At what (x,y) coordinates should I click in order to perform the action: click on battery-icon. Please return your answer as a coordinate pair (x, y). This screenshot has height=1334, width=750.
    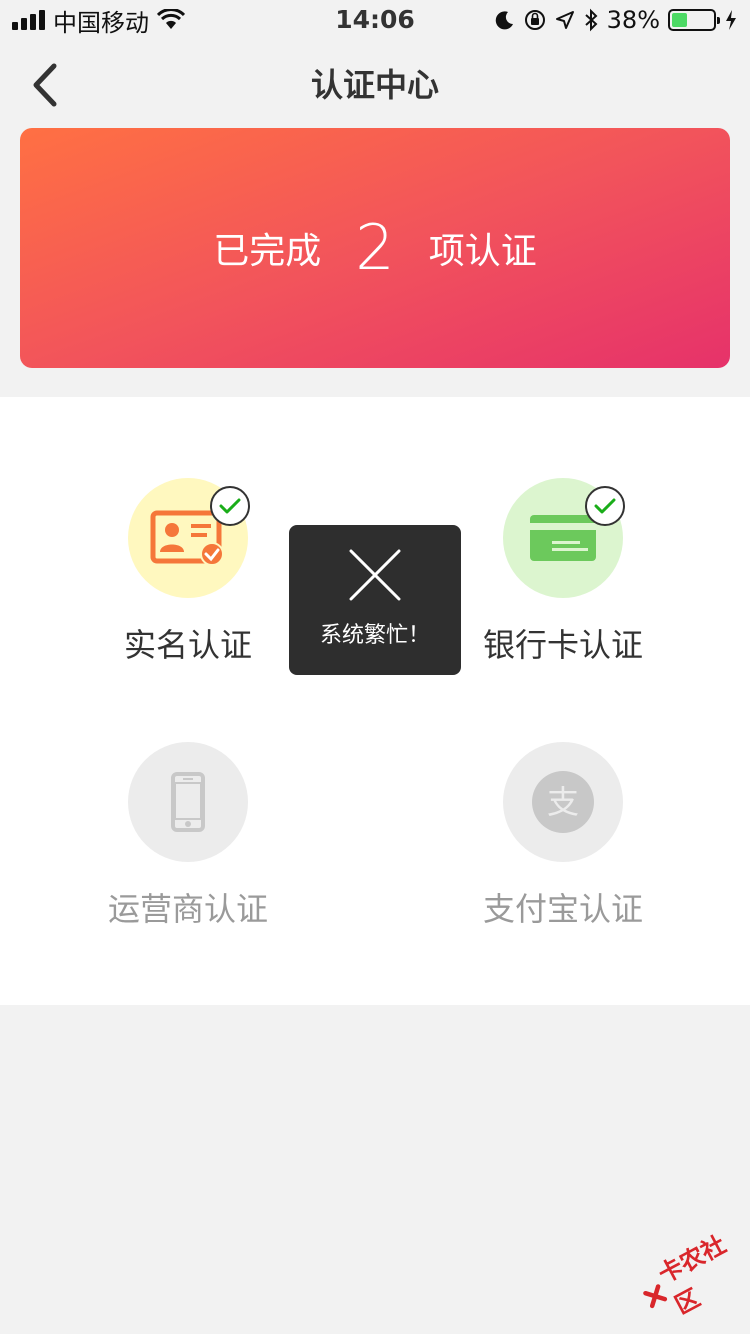
    Looking at the image, I should click on (694, 20).